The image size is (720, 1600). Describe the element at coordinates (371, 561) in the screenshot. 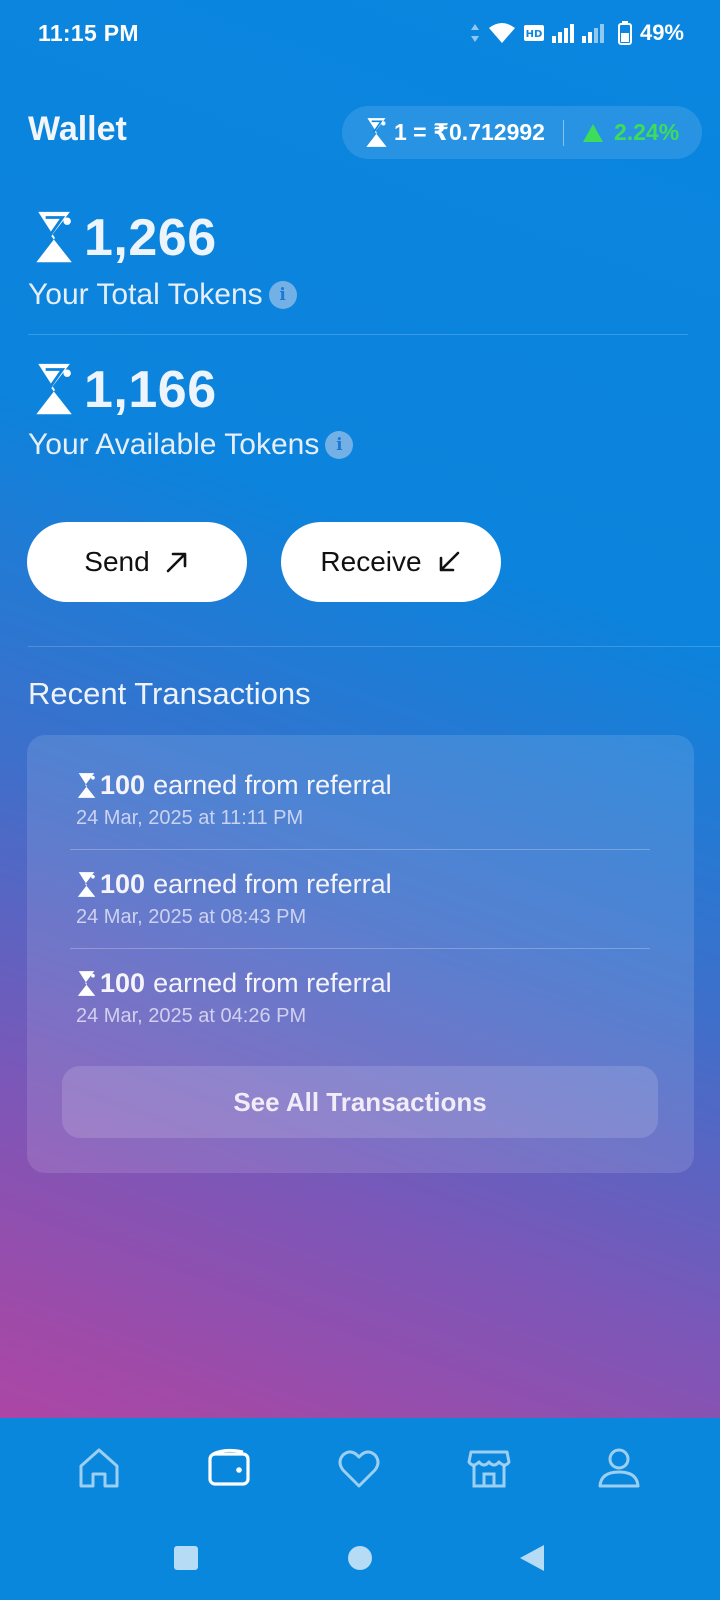

I see `receive-label: Receive` at that location.